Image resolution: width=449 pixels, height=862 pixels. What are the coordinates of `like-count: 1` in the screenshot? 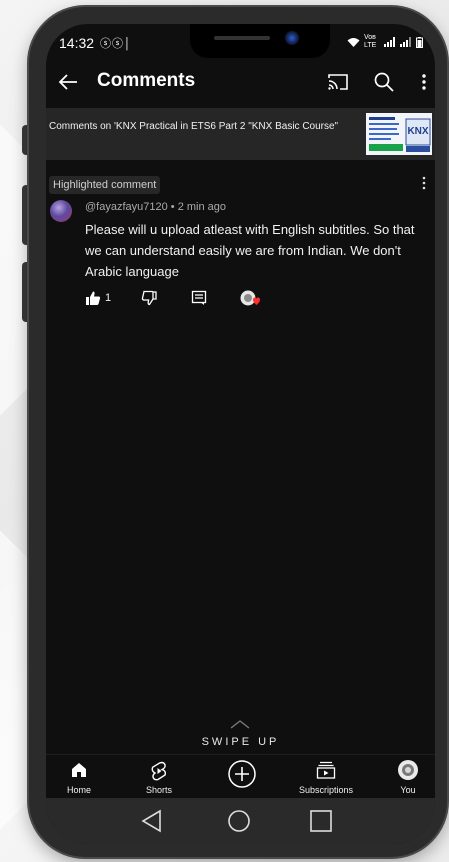 It's located at (108, 298).